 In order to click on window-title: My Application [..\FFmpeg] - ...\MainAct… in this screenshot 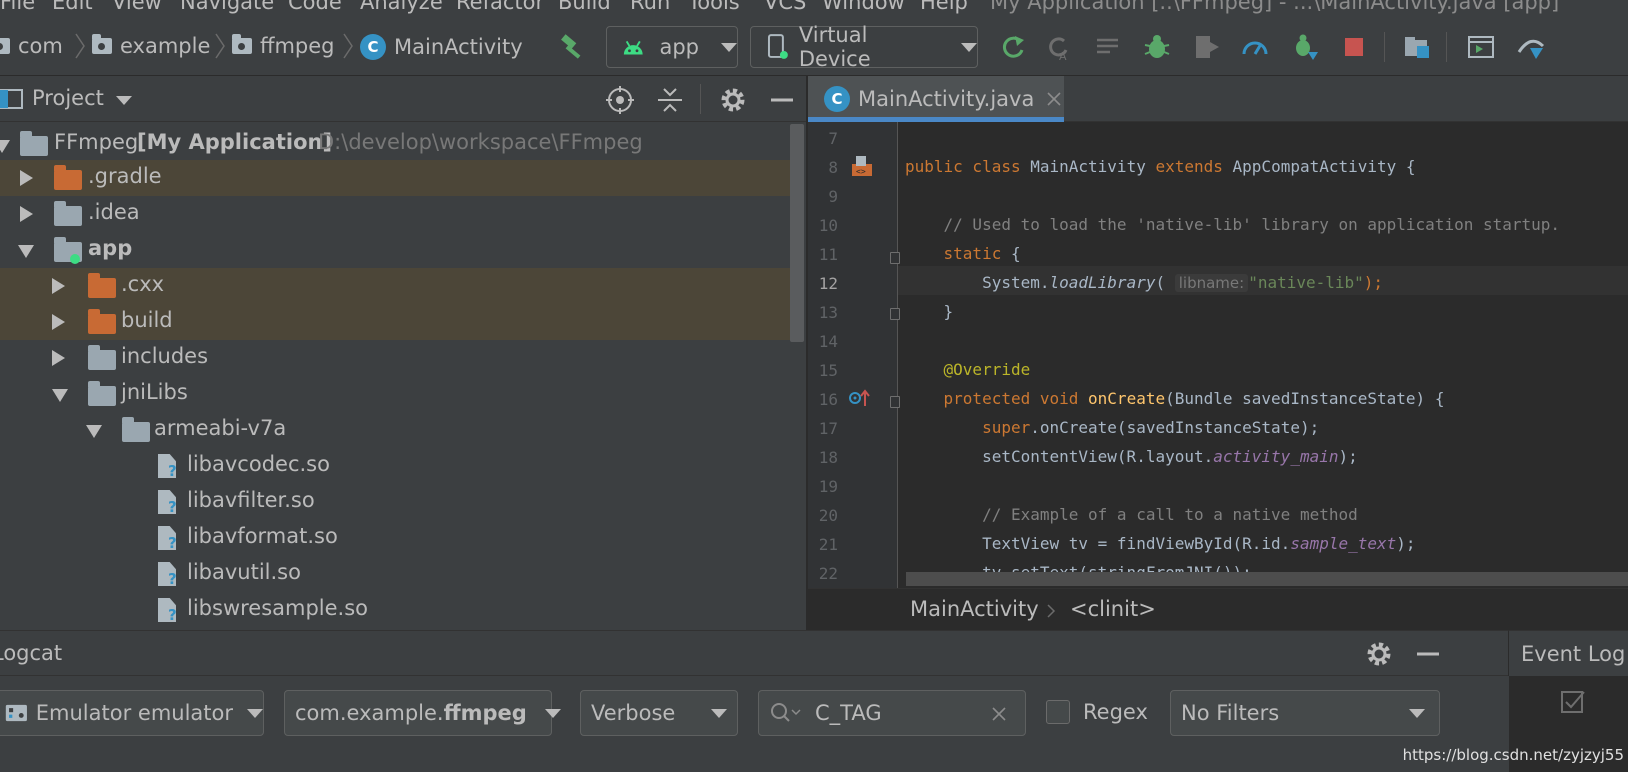, I will do `click(1275, 7)`.